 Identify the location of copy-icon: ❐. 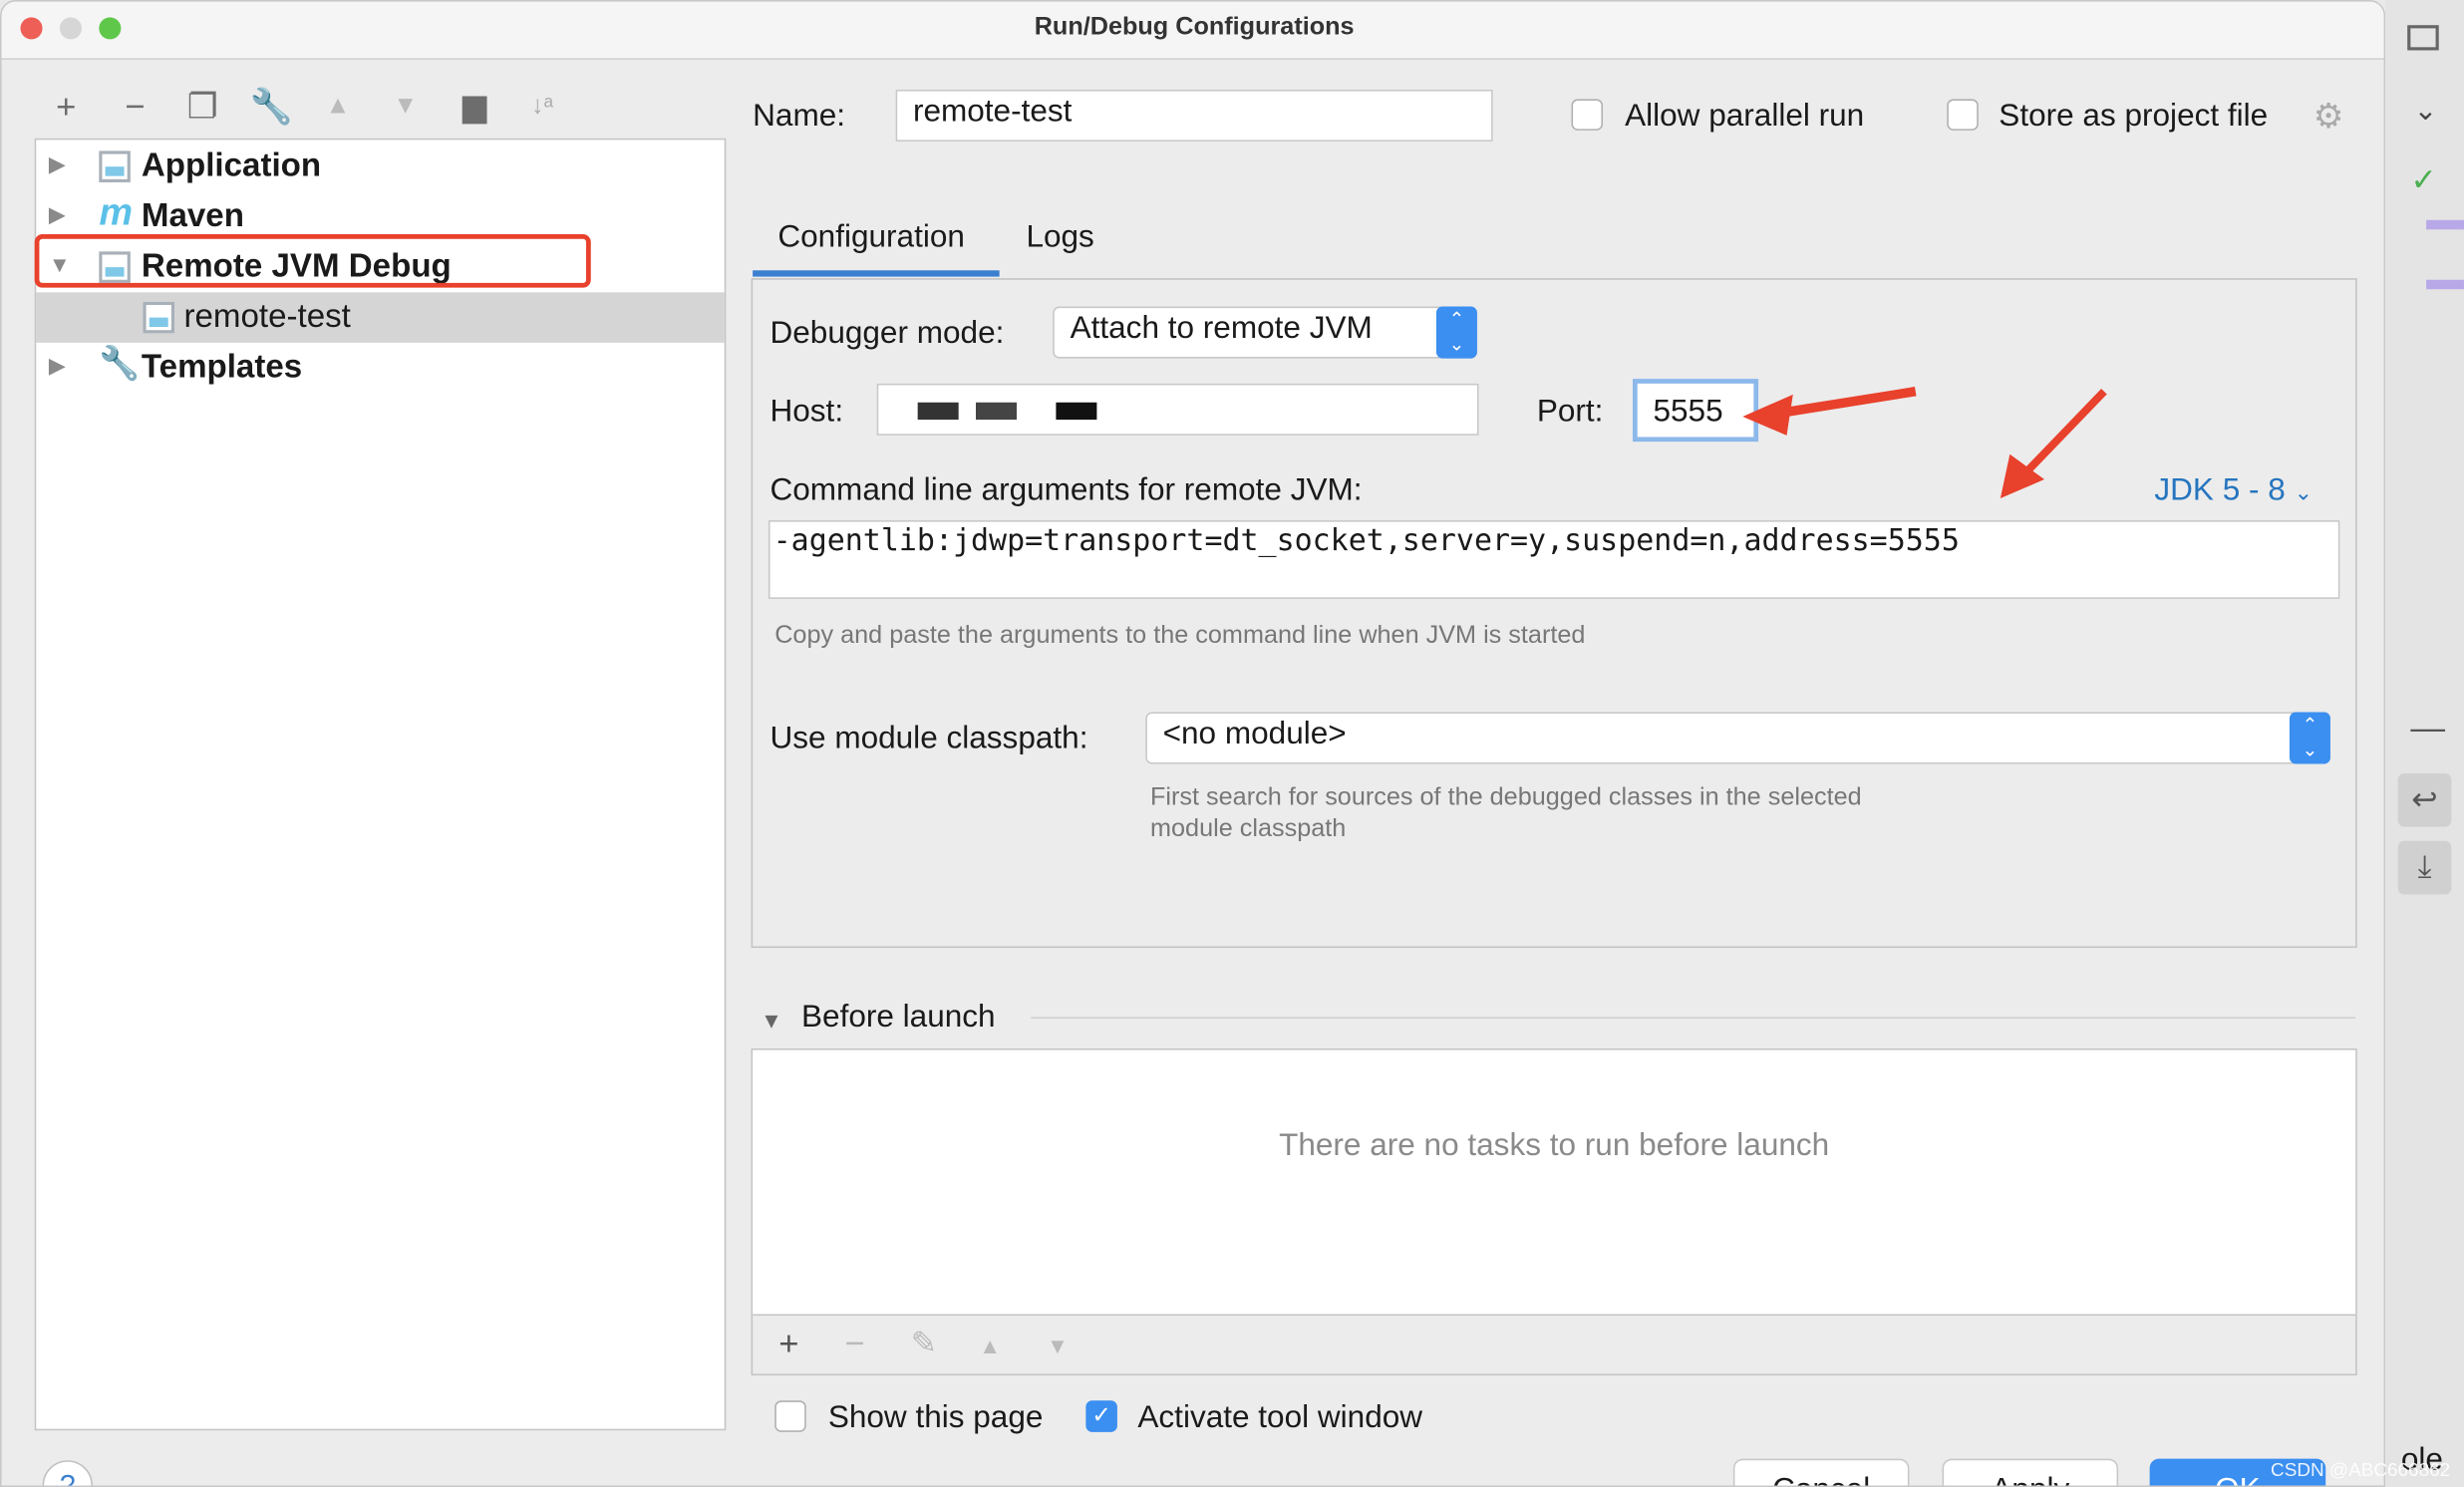
(202, 108).